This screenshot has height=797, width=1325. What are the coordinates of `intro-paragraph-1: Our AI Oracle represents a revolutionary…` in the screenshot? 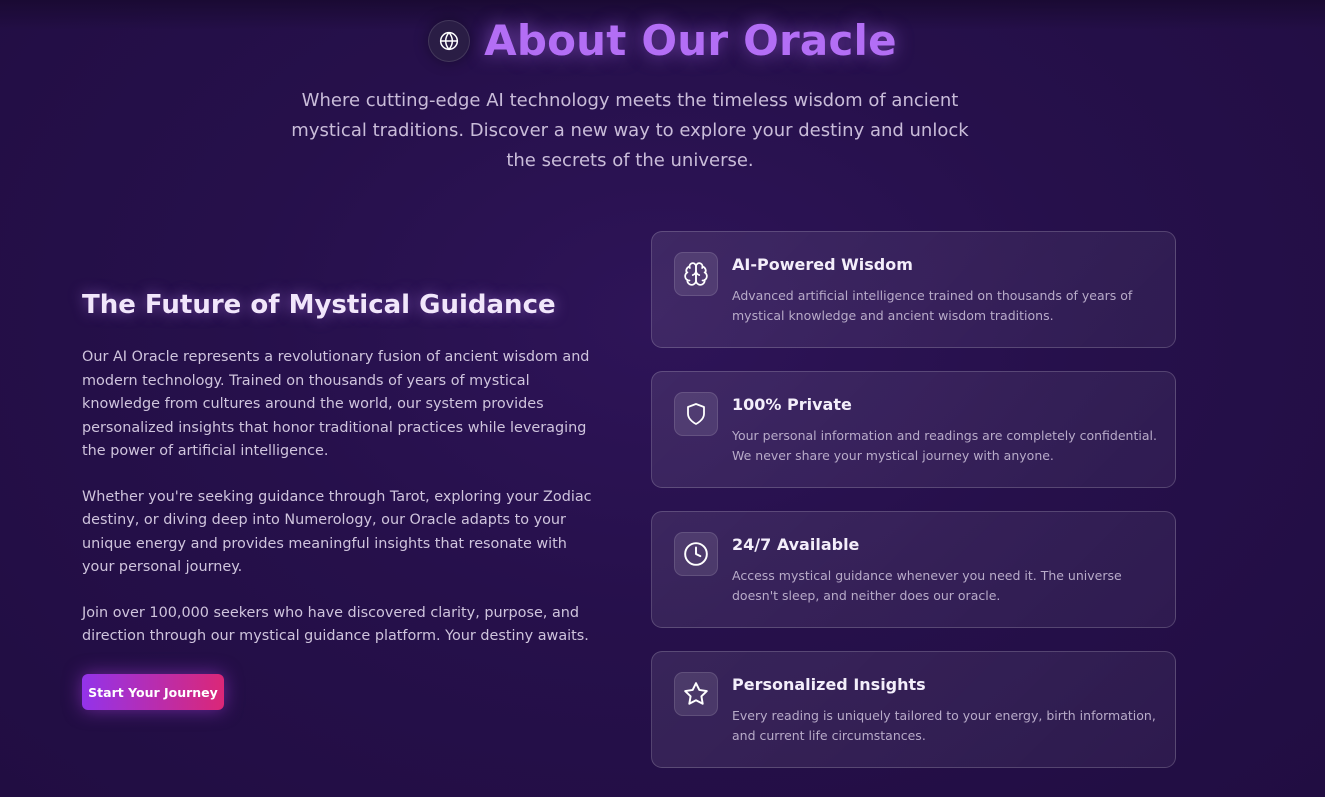 It's located at (336, 404).